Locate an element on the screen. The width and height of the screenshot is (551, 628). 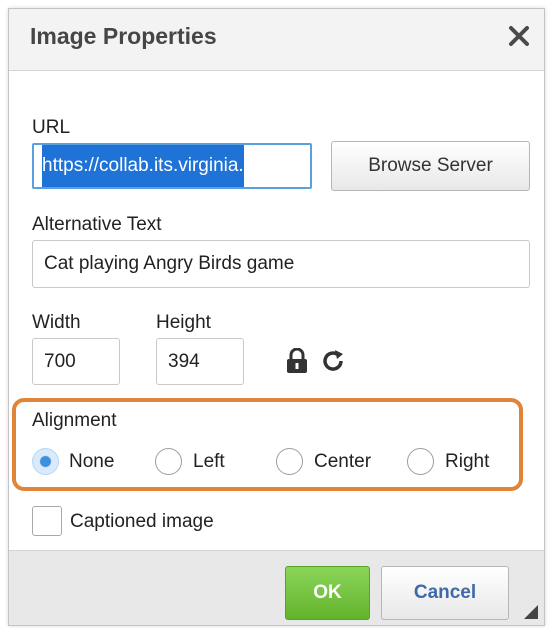
url-label: URL is located at coordinates (51, 127).